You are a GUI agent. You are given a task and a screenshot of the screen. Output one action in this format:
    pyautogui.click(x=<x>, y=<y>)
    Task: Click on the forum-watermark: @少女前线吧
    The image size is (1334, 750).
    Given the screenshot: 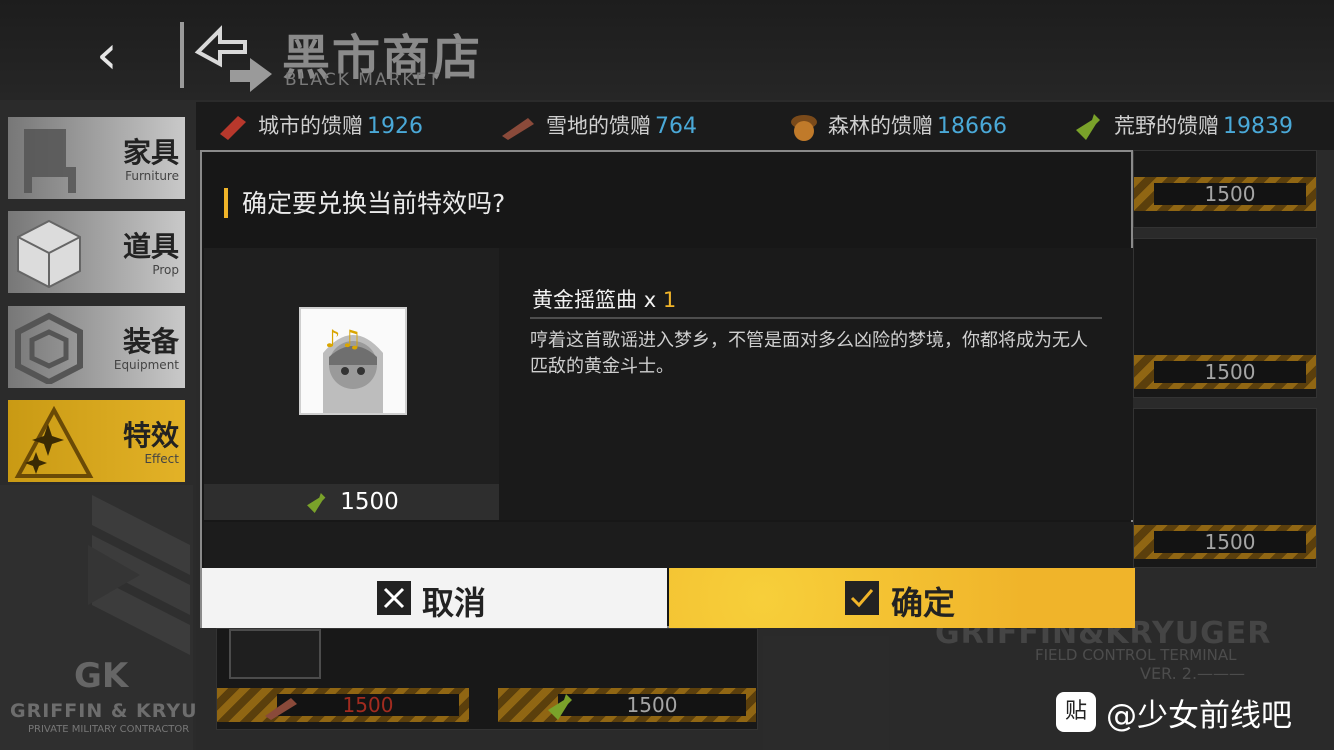 What is the action you would take?
    pyautogui.click(x=1199, y=716)
    